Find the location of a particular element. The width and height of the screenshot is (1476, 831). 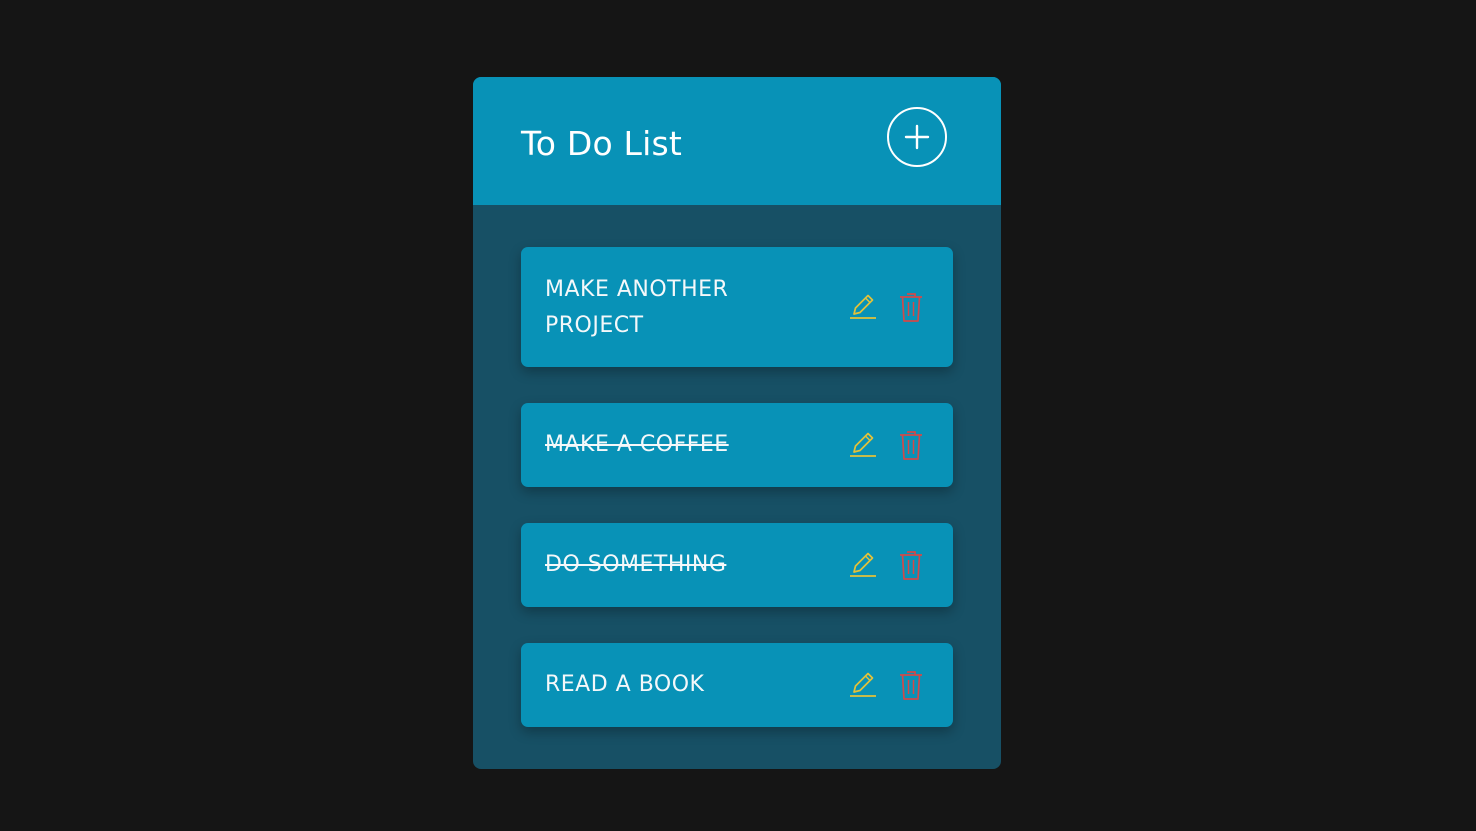

task-item-completed: Do something is located at coordinates (737, 565).